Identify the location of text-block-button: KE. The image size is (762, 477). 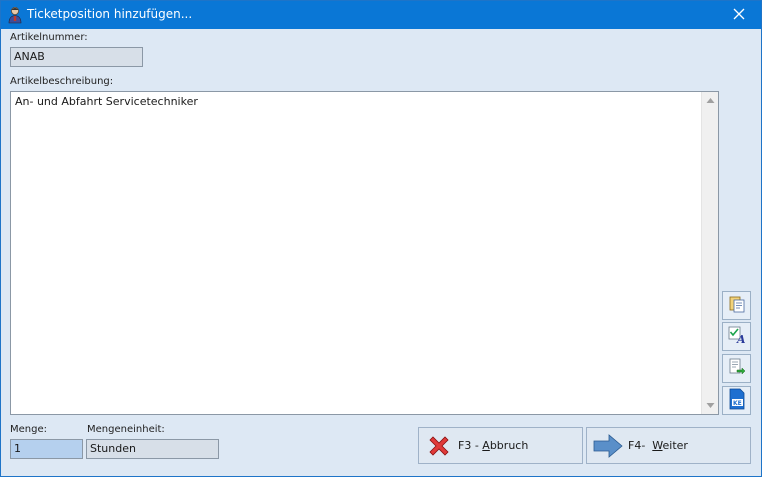
(736, 400).